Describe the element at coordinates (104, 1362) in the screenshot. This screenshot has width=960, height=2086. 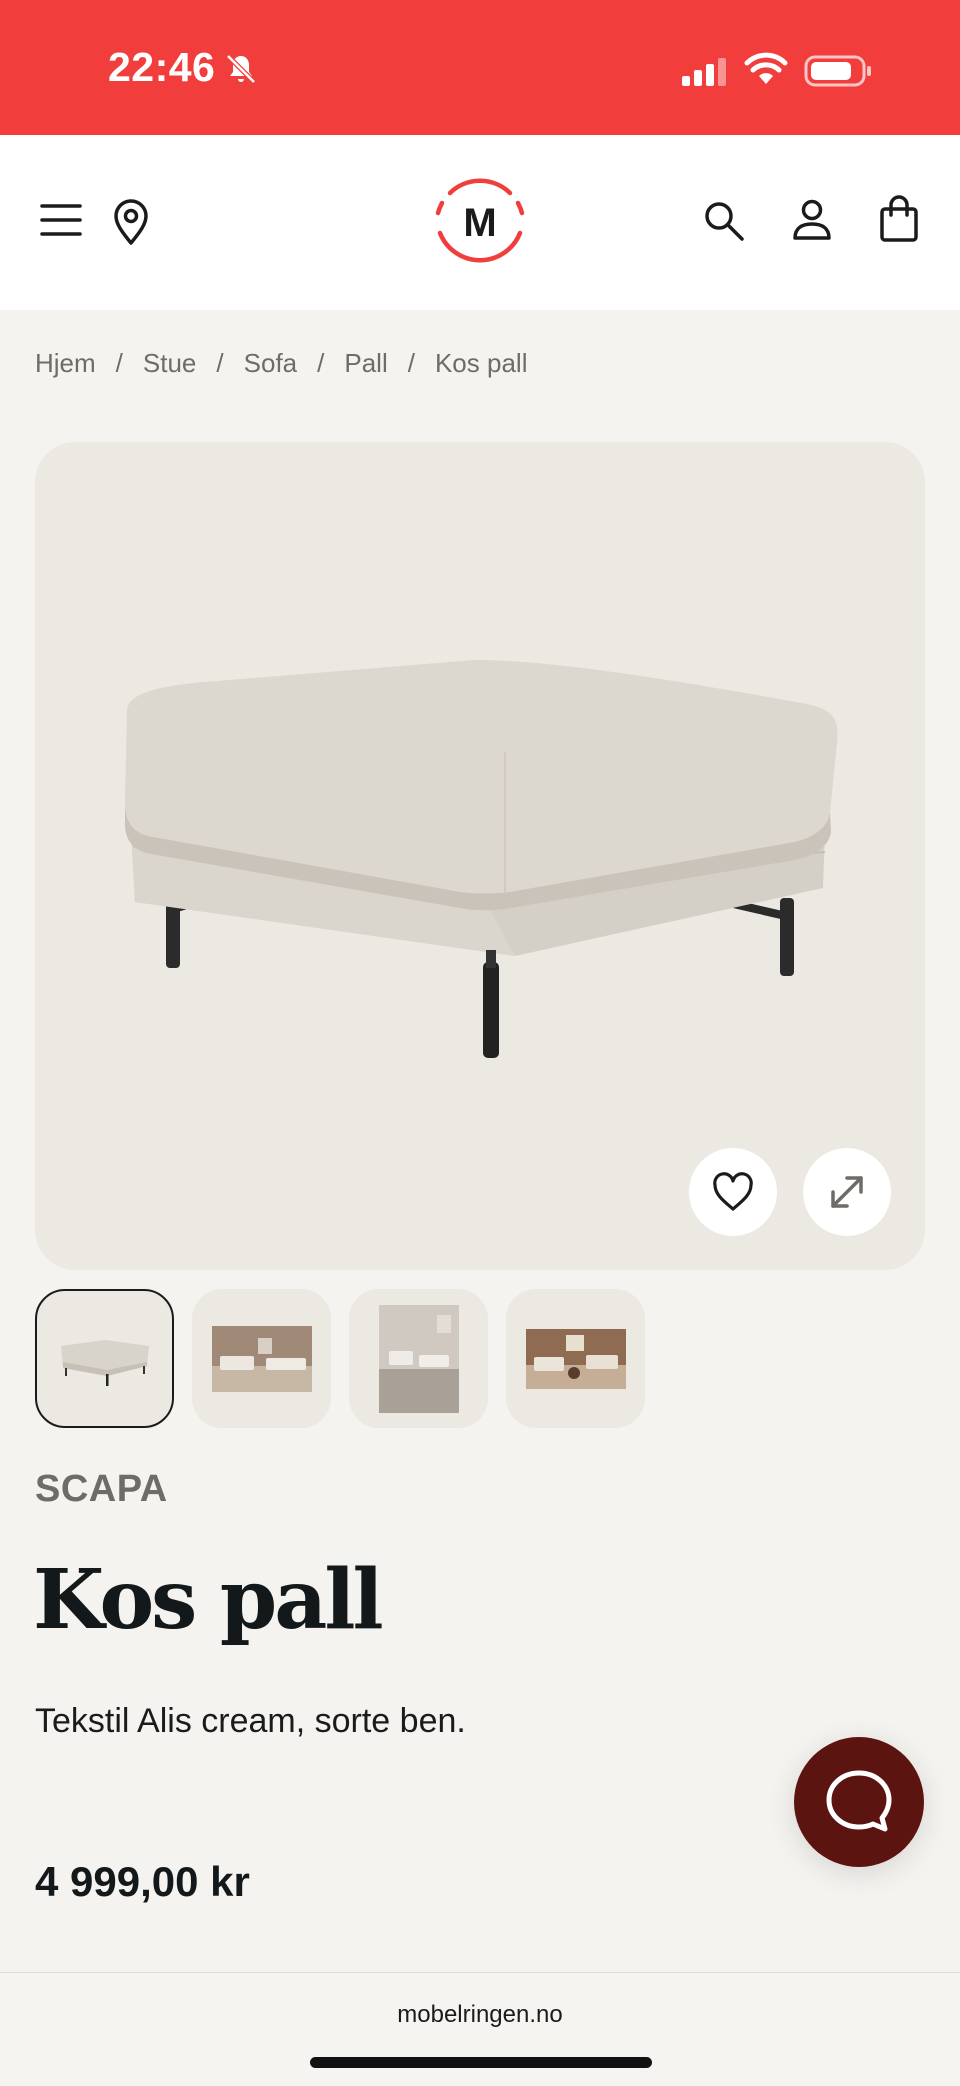
I see `thumbnail-ottoman-image` at that location.